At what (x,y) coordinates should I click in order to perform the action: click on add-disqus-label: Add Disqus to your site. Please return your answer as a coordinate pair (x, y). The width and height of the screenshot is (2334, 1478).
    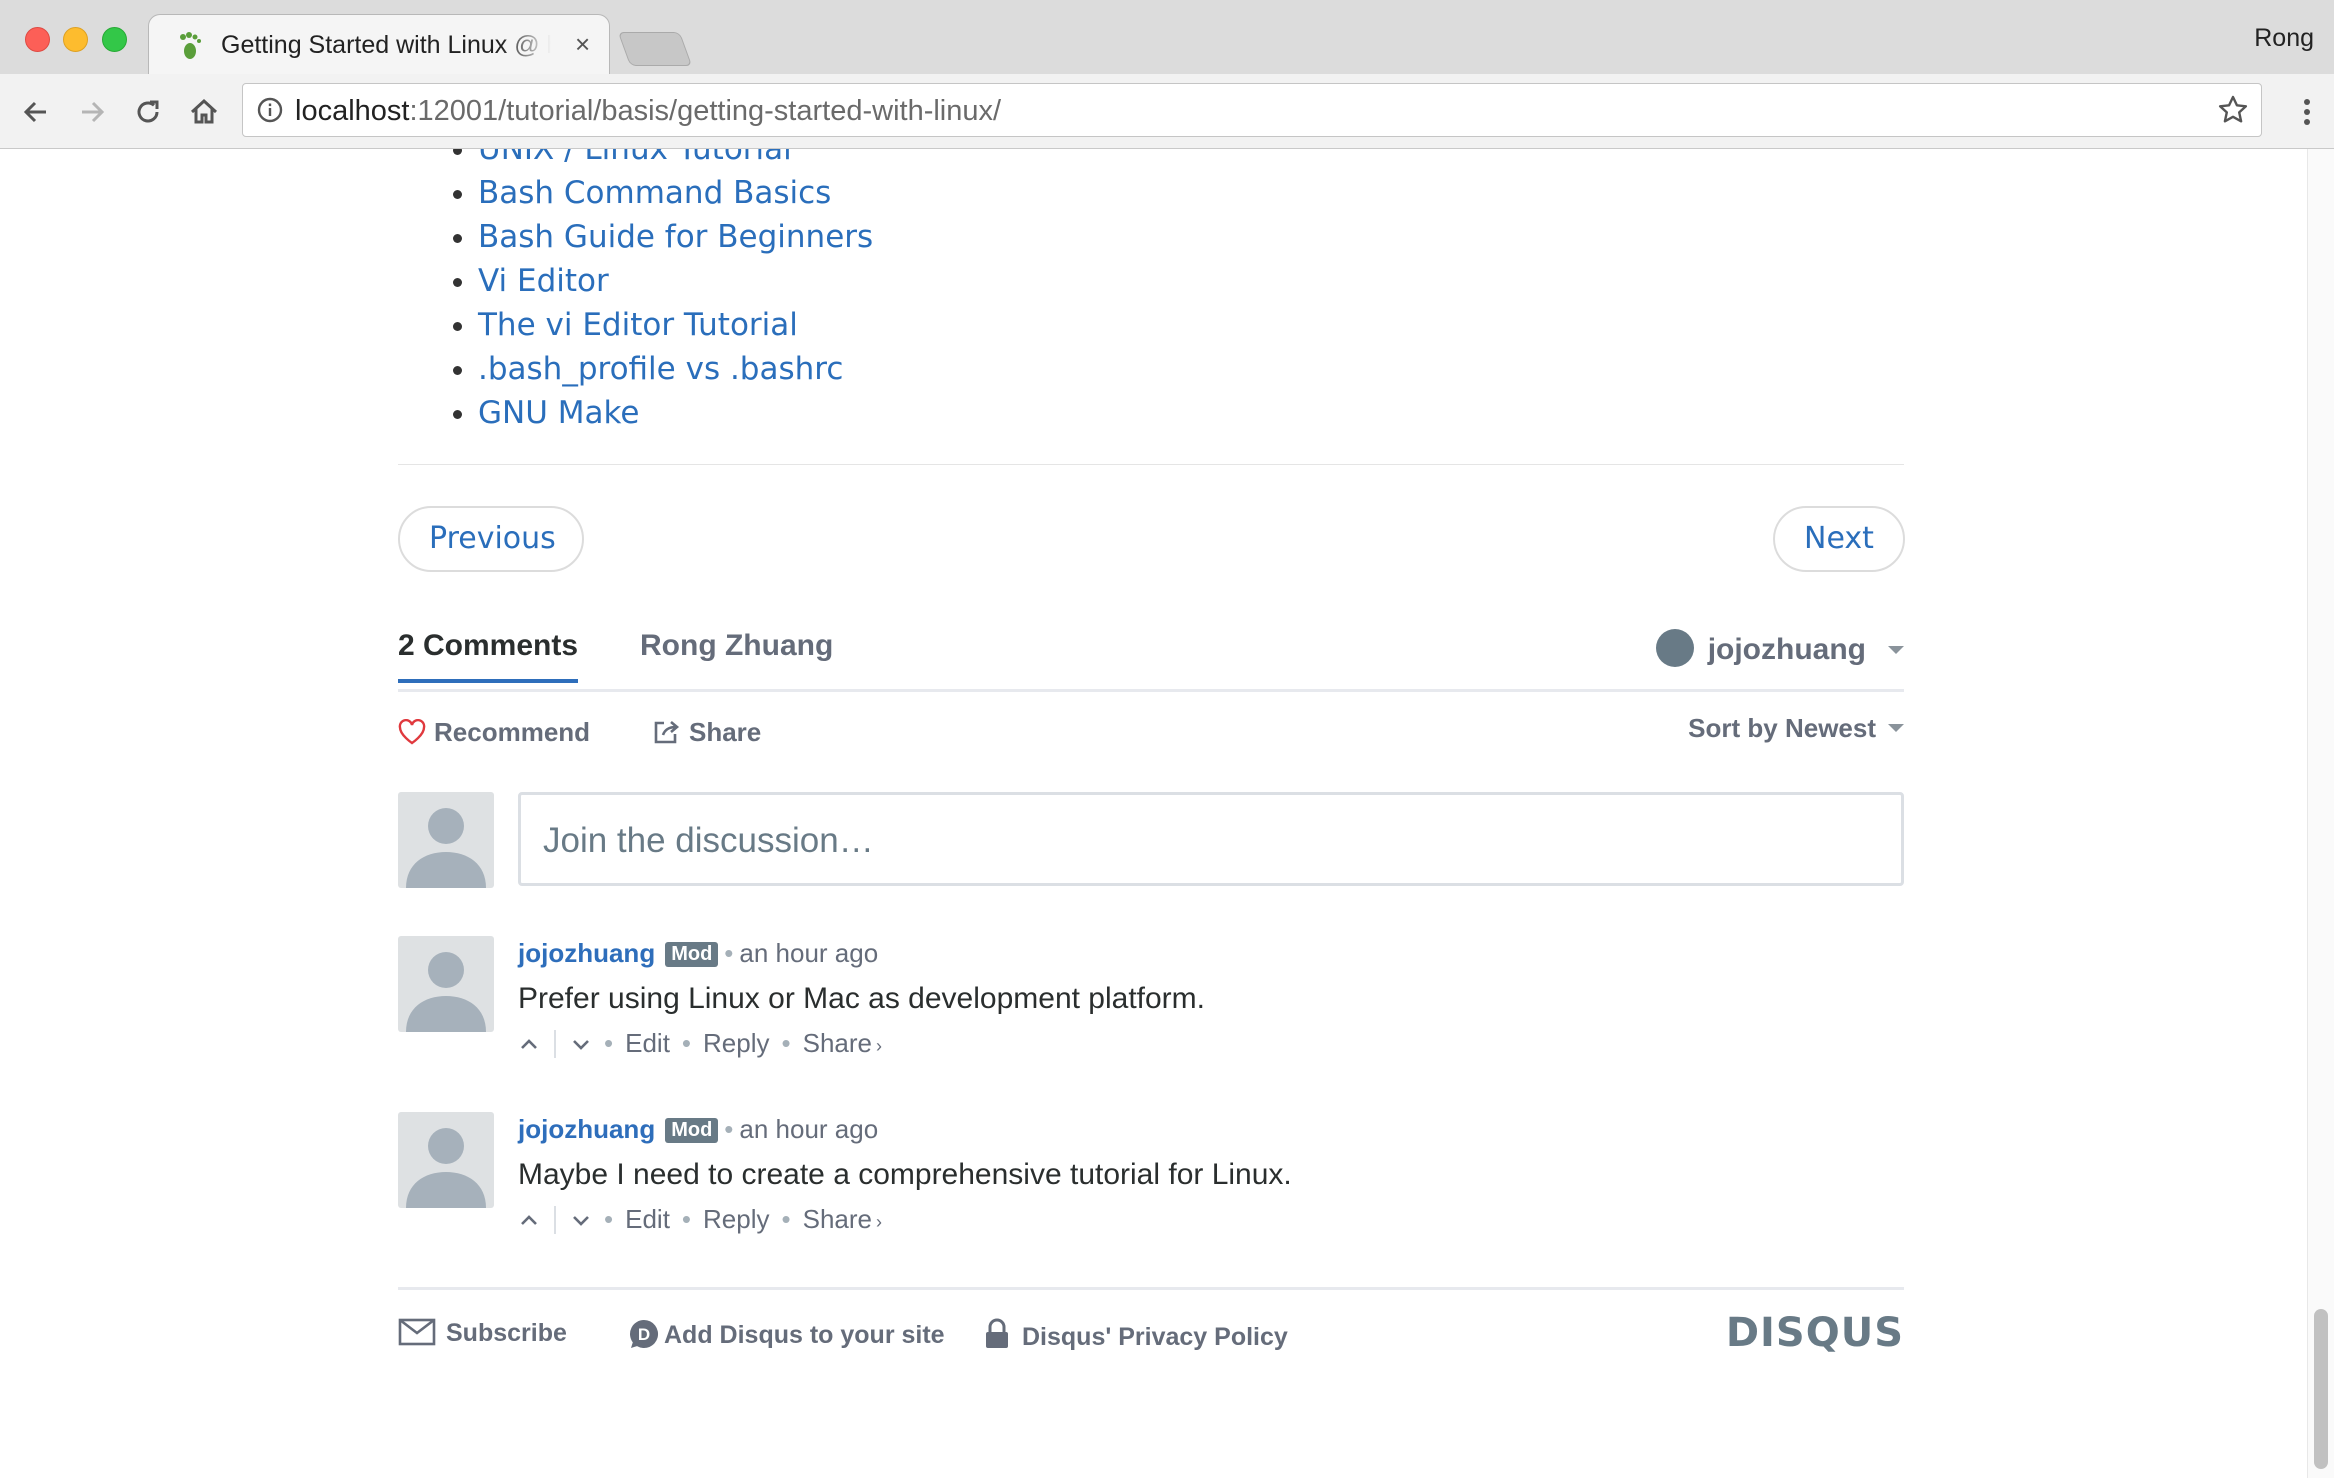
    Looking at the image, I should click on (804, 1335).